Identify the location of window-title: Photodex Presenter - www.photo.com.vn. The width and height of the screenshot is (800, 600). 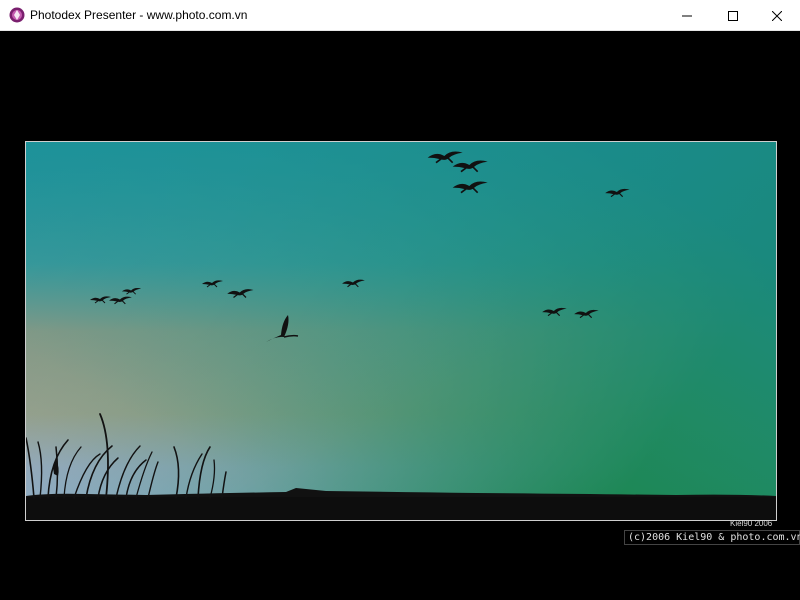
(139, 15).